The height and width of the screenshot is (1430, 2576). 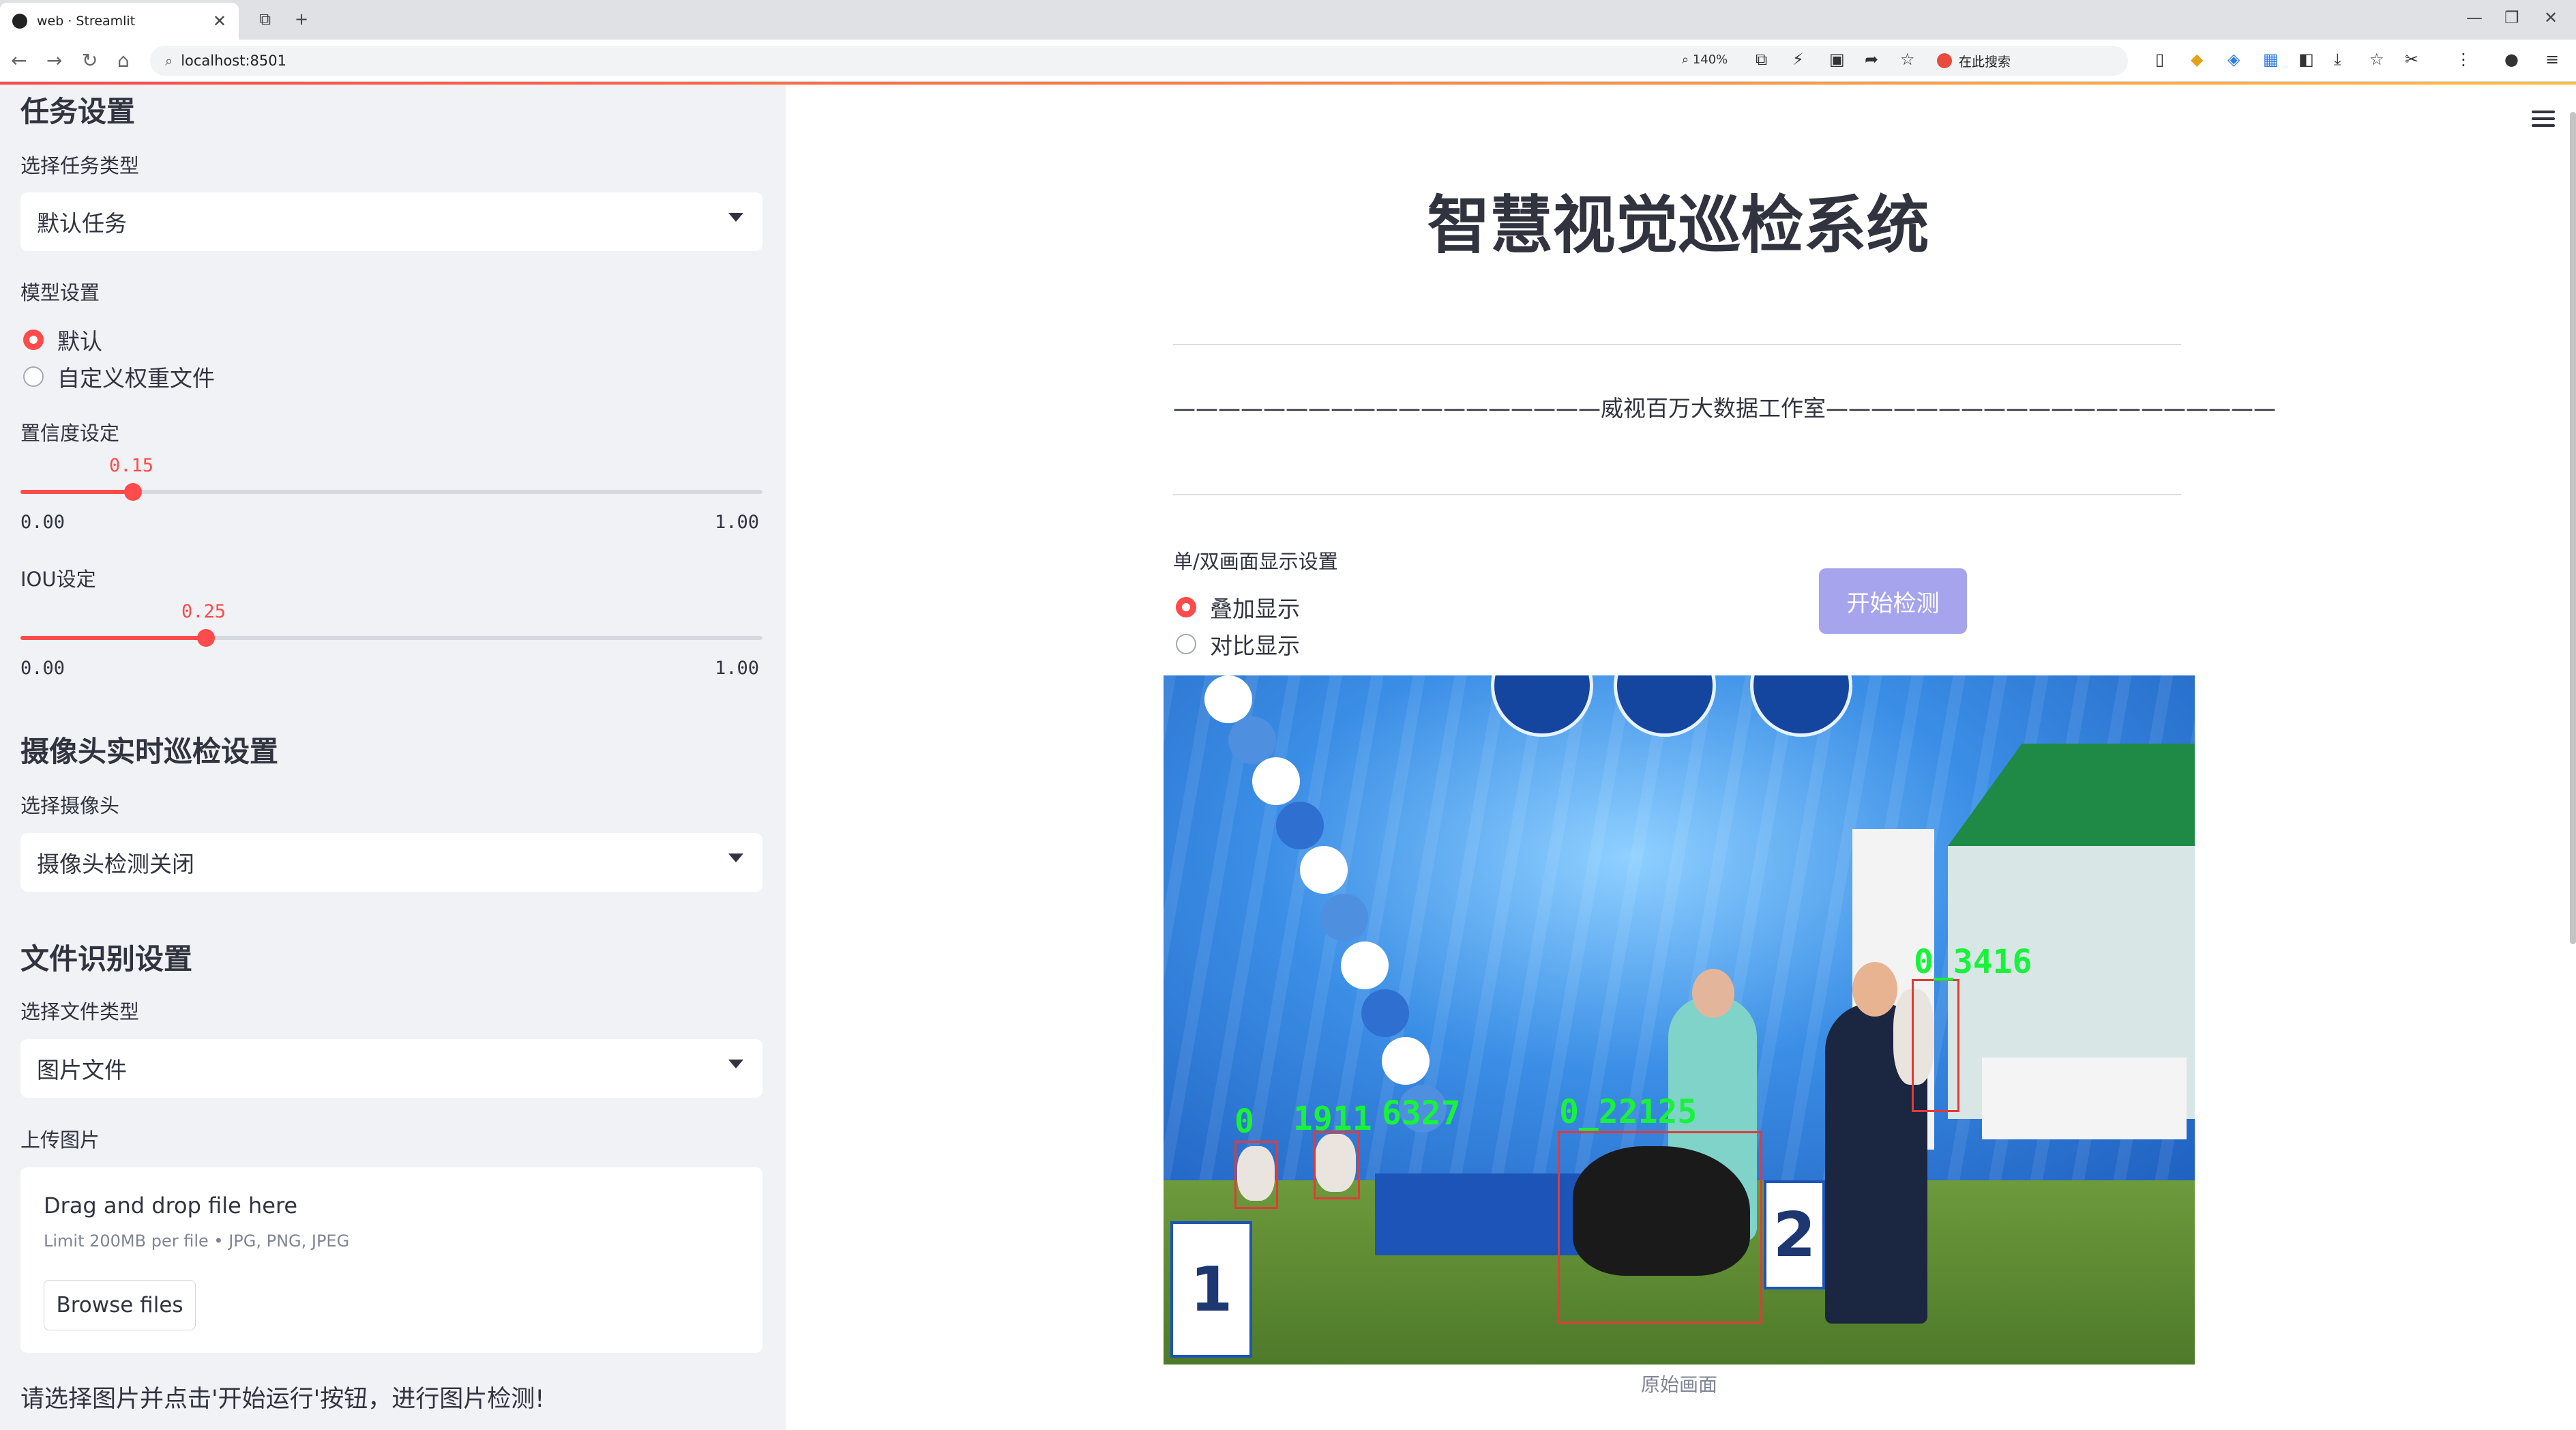 I want to click on confidence-slider, so click(x=391, y=492).